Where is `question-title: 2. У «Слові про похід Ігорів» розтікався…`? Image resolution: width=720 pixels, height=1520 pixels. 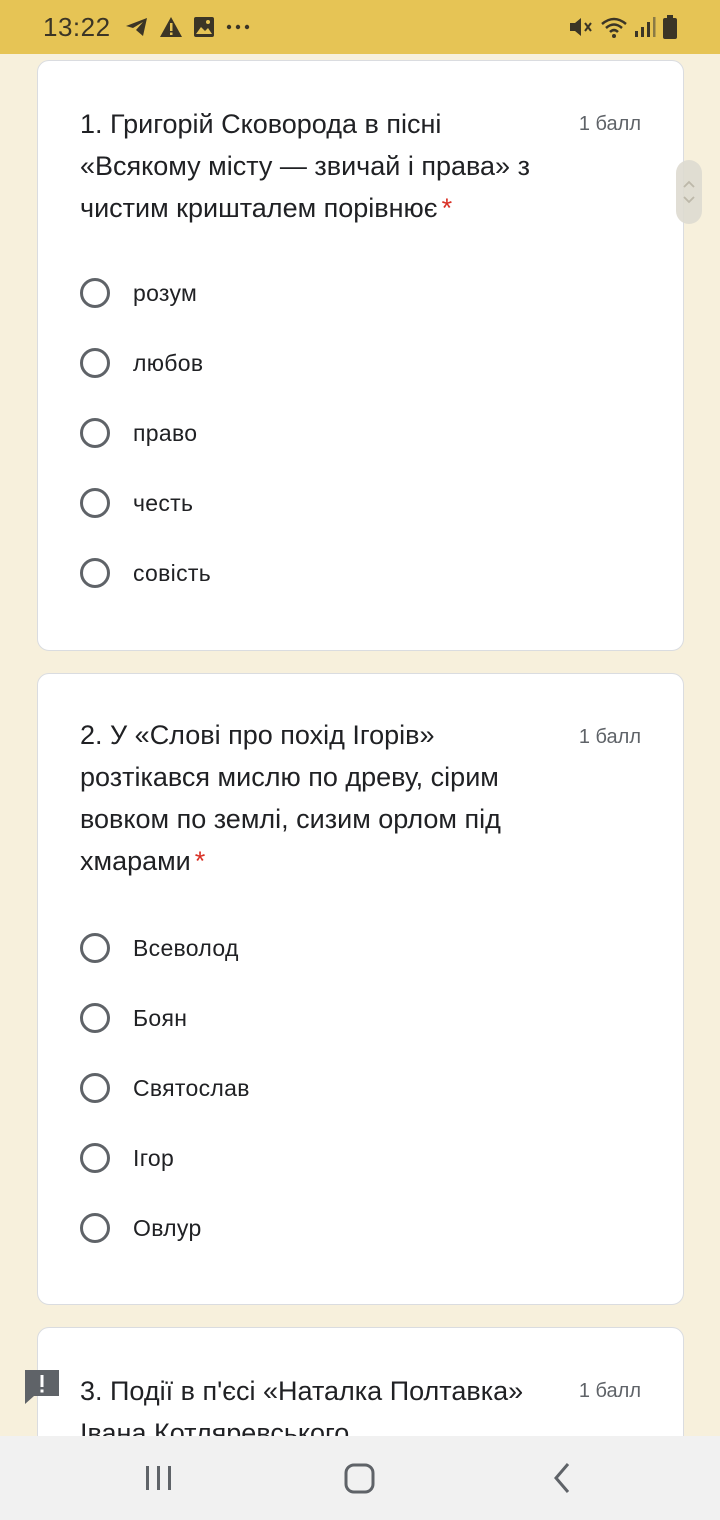 question-title: 2. У «Слові про похід Ігорів» розтікався… is located at coordinates (290, 798).